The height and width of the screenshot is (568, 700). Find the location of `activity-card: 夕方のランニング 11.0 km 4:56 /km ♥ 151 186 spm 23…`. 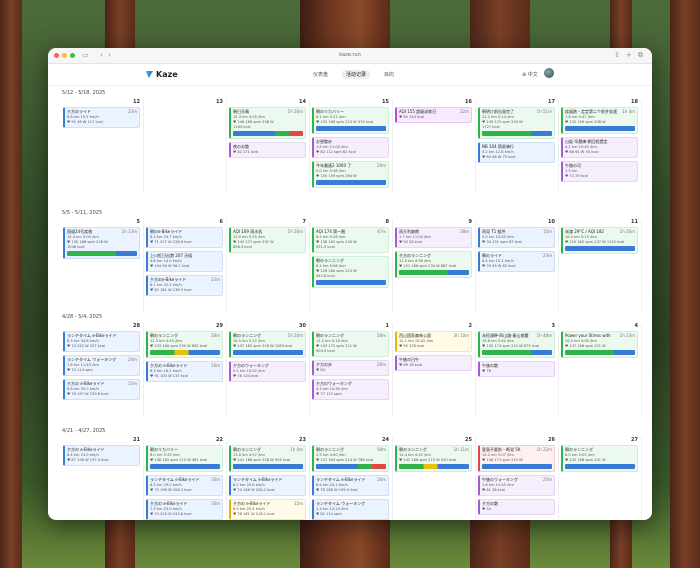

activity-card: 夕方のランニング 11.0 km 4:56 /km ♥ 151 186 spm 23… is located at coordinates (433, 264).